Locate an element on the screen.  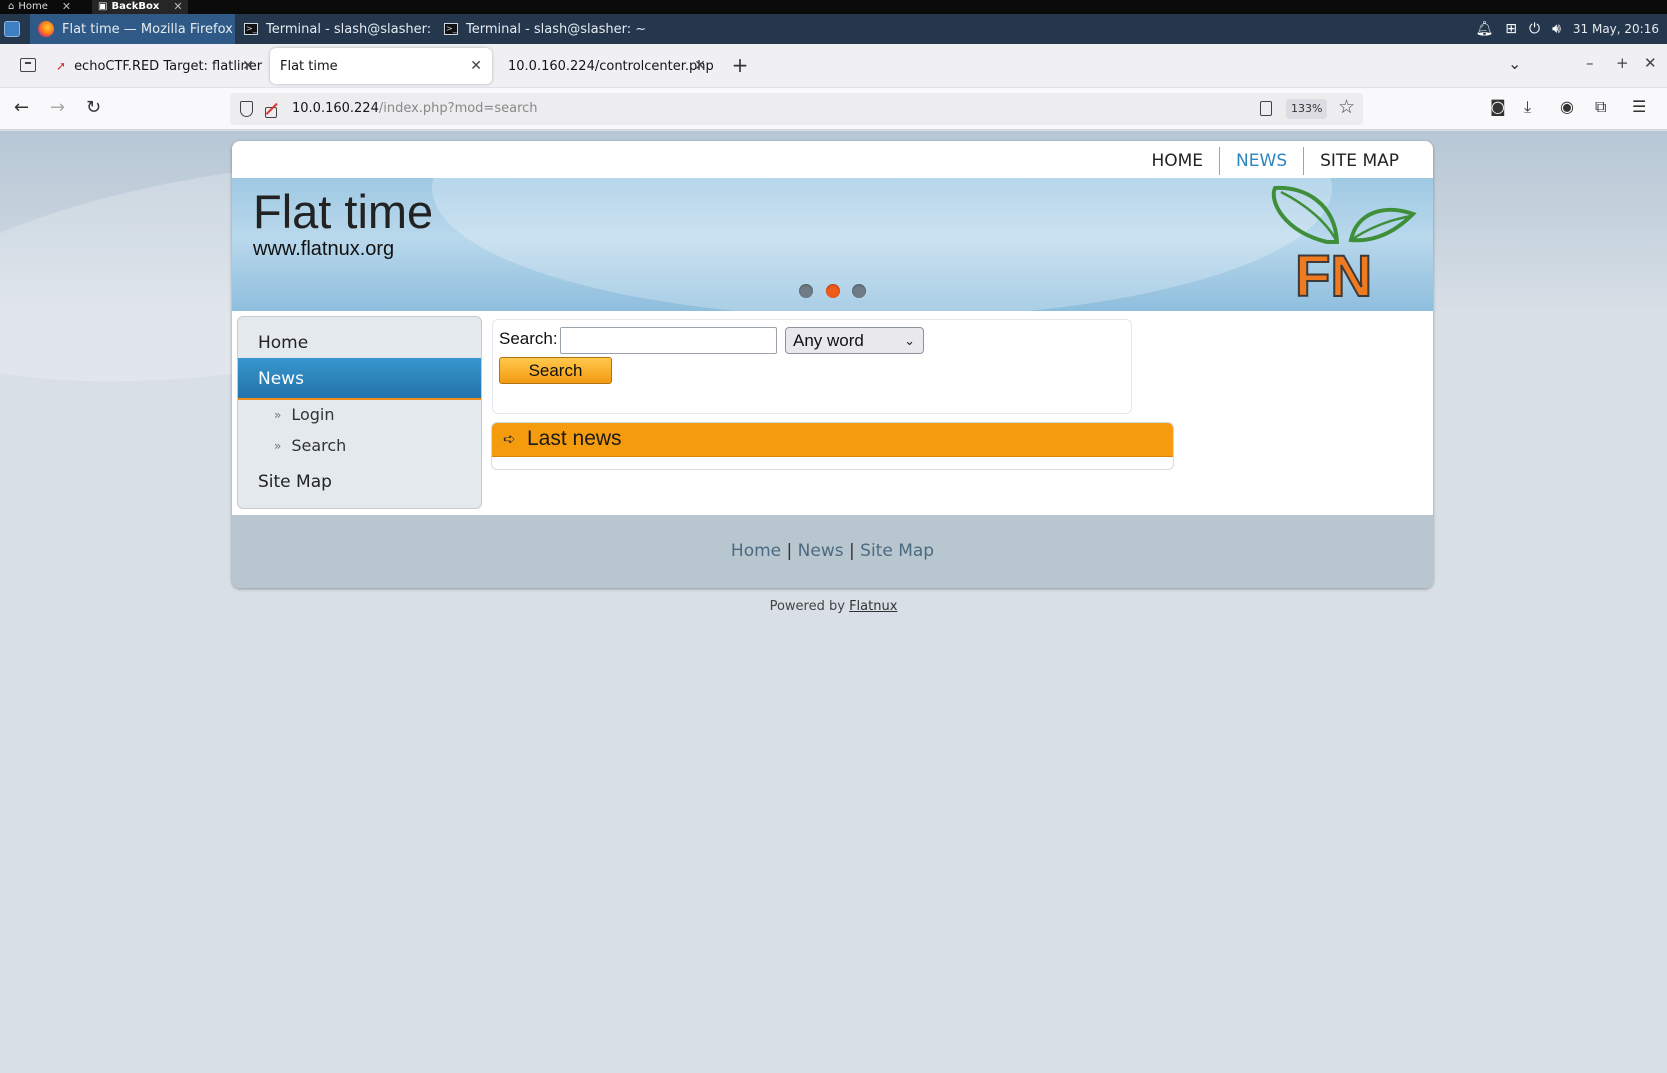
bookmark-star-icon: ☆ is located at coordinates (1346, 107).